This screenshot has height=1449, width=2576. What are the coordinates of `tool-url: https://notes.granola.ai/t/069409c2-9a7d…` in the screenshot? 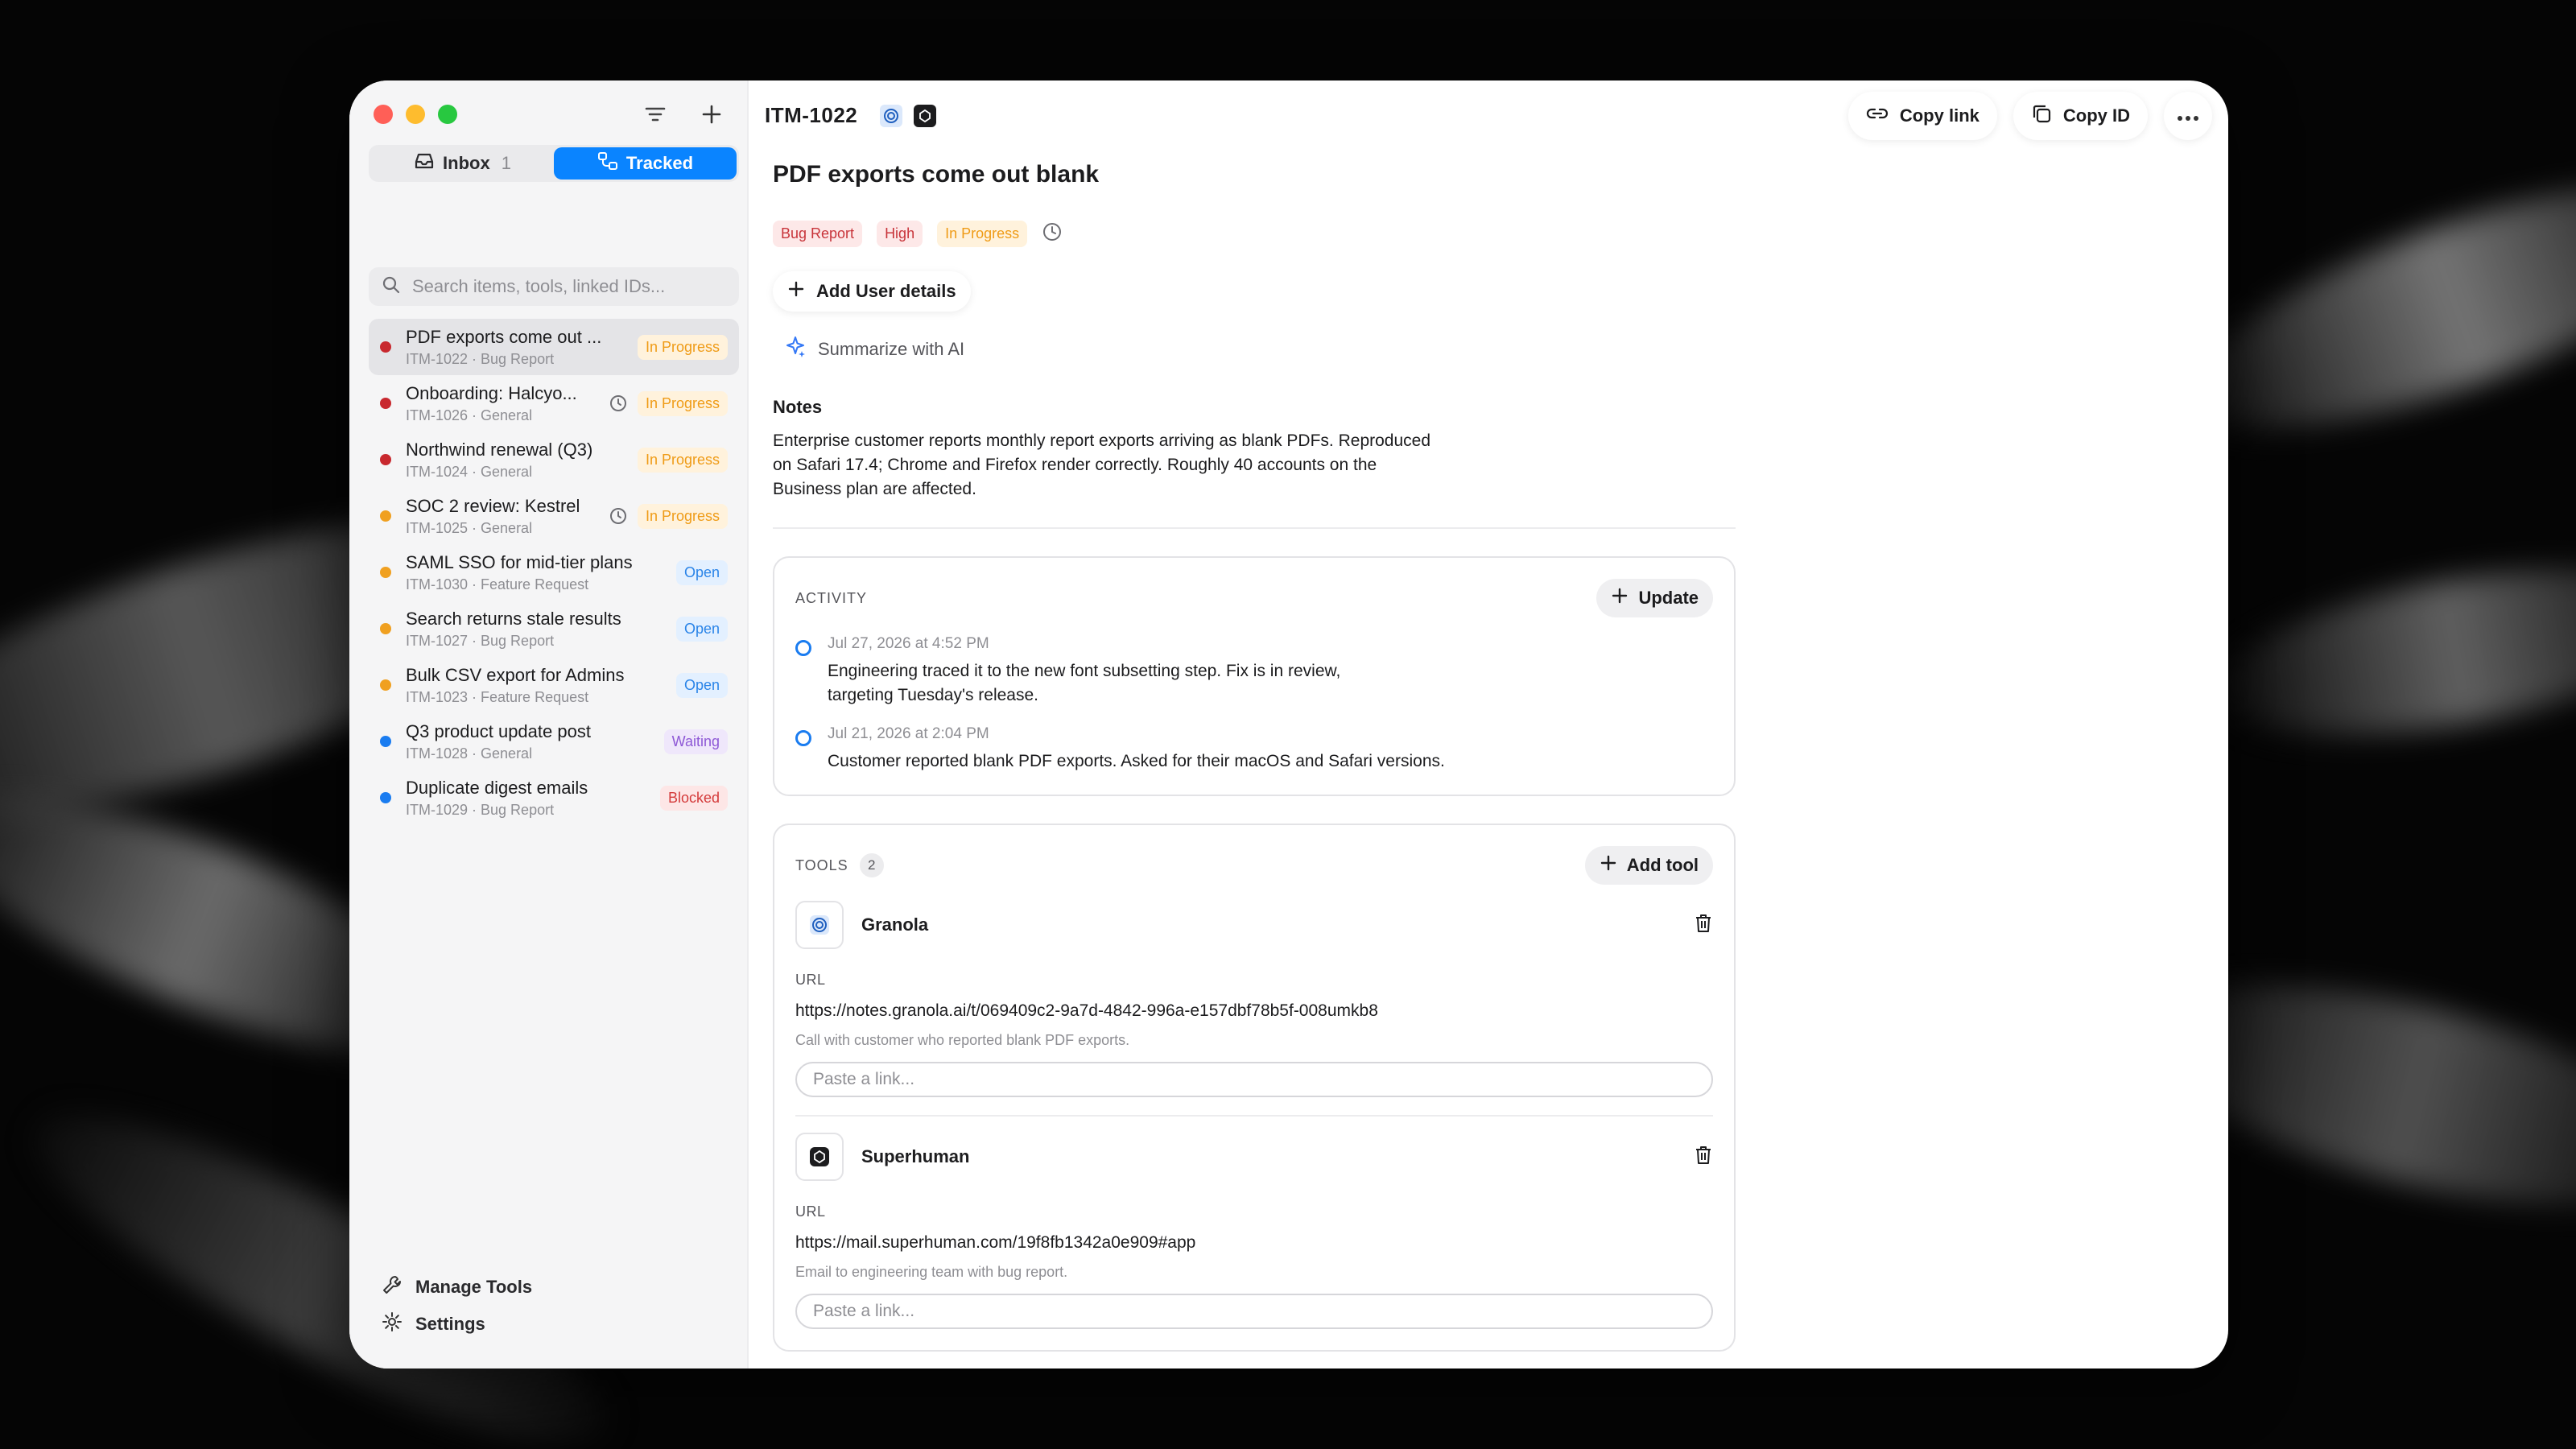 It's located at (1254, 1011).